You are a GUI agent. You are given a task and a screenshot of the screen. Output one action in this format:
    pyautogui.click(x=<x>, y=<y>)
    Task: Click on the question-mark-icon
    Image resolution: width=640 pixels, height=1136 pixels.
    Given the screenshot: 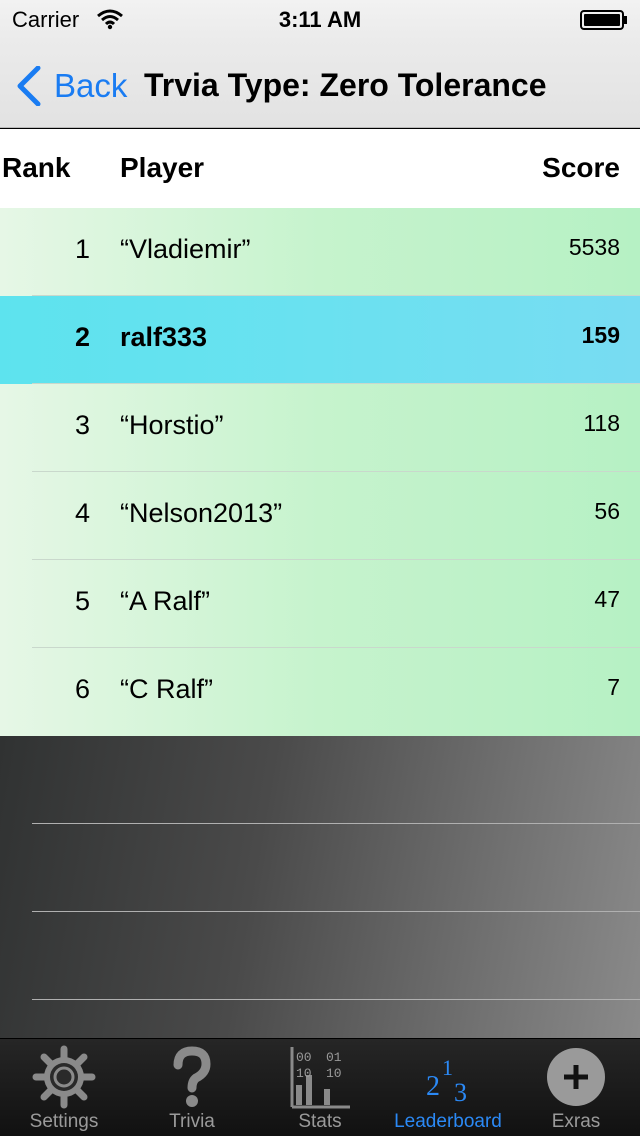 What is the action you would take?
    pyautogui.click(x=192, y=1076)
    